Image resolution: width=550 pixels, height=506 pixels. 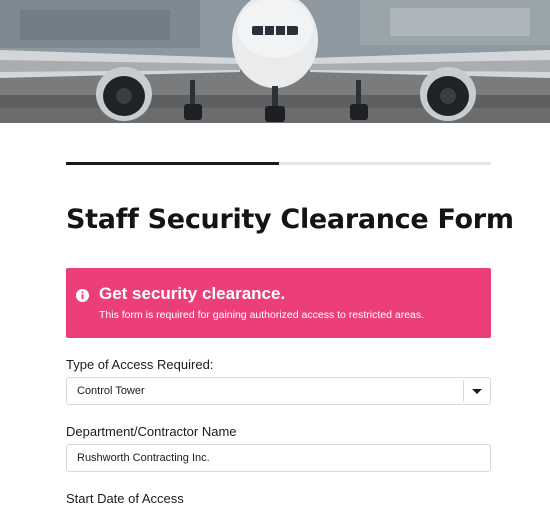 What do you see at coordinates (82, 295) in the screenshot?
I see `info-icon` at bounding box center [82, 295].